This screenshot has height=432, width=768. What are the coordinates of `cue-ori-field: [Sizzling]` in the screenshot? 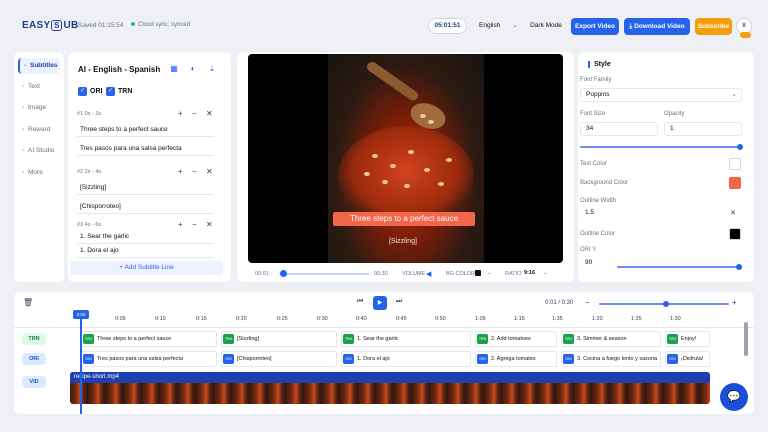 It's located at (145, 188).